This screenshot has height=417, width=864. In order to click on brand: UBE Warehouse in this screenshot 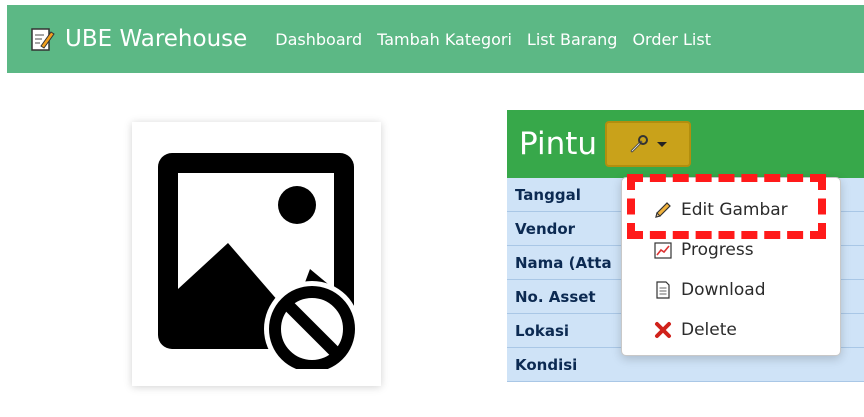, I will do `click(138, 39)`.